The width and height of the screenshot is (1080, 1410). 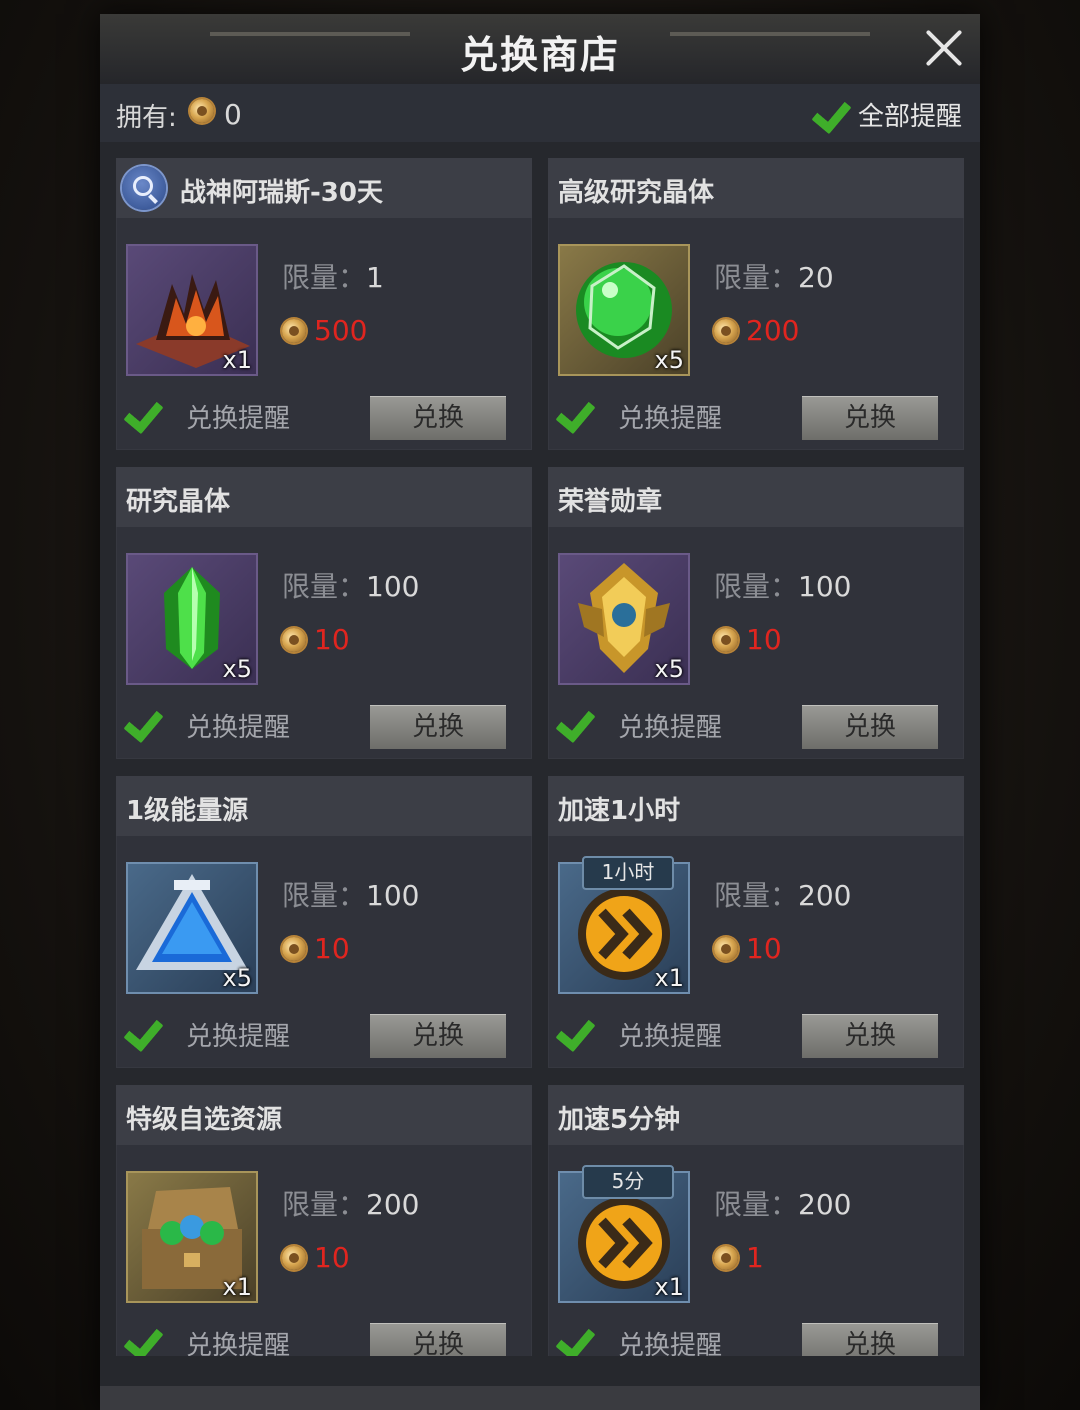 What do you see at coordinates (756, 806) in the screenshot?
I see `card-header: 加速1小时` at bounding box center [756, 806].